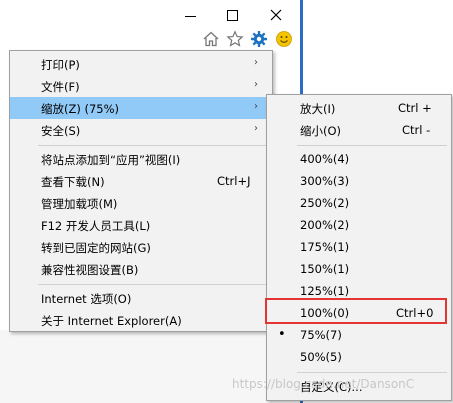 The image size is (453, 403). I want to click on menu-item-print: 打印(P) ›, so click(141, 64).